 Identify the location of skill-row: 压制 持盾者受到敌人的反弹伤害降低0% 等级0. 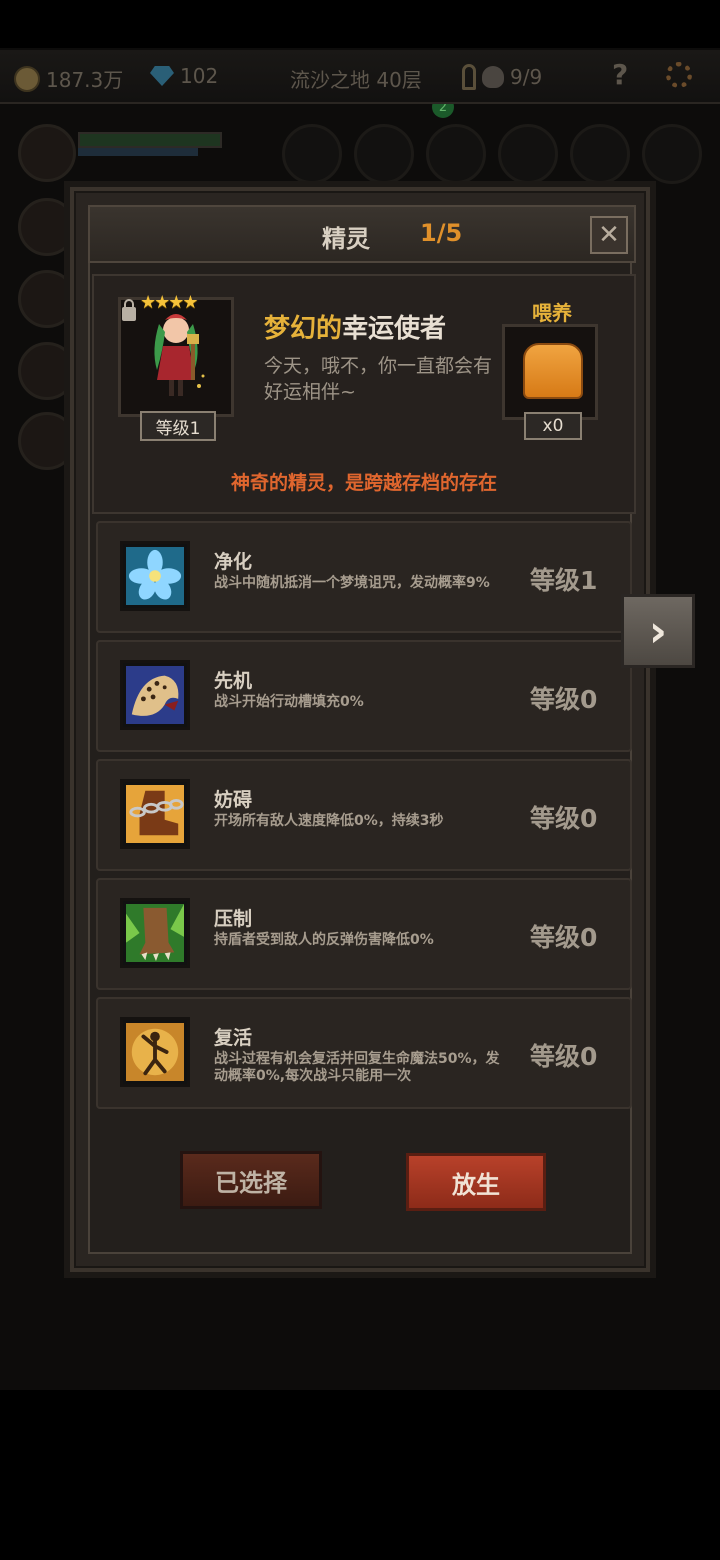
(364, 934).